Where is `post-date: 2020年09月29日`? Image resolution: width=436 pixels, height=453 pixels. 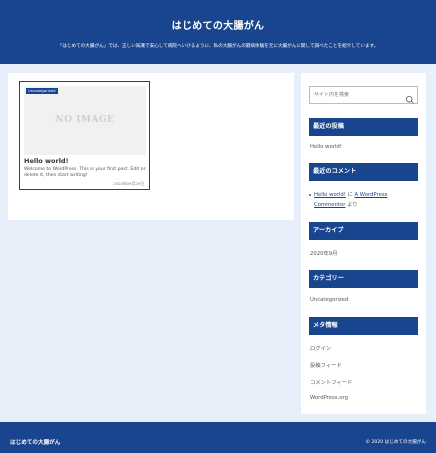
post-date: 2020年09月29日 is located at coordinates (128, 183).